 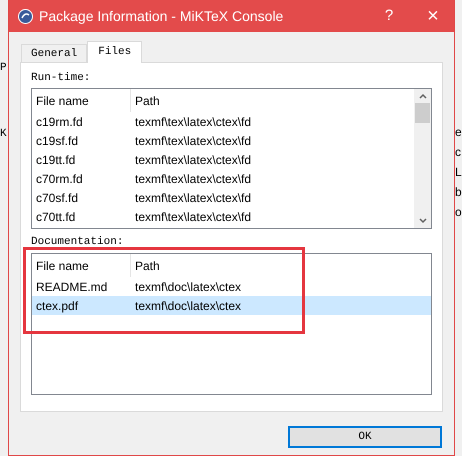 I want to click on file-name: c19tt.fd, so click(x=55, y=160).